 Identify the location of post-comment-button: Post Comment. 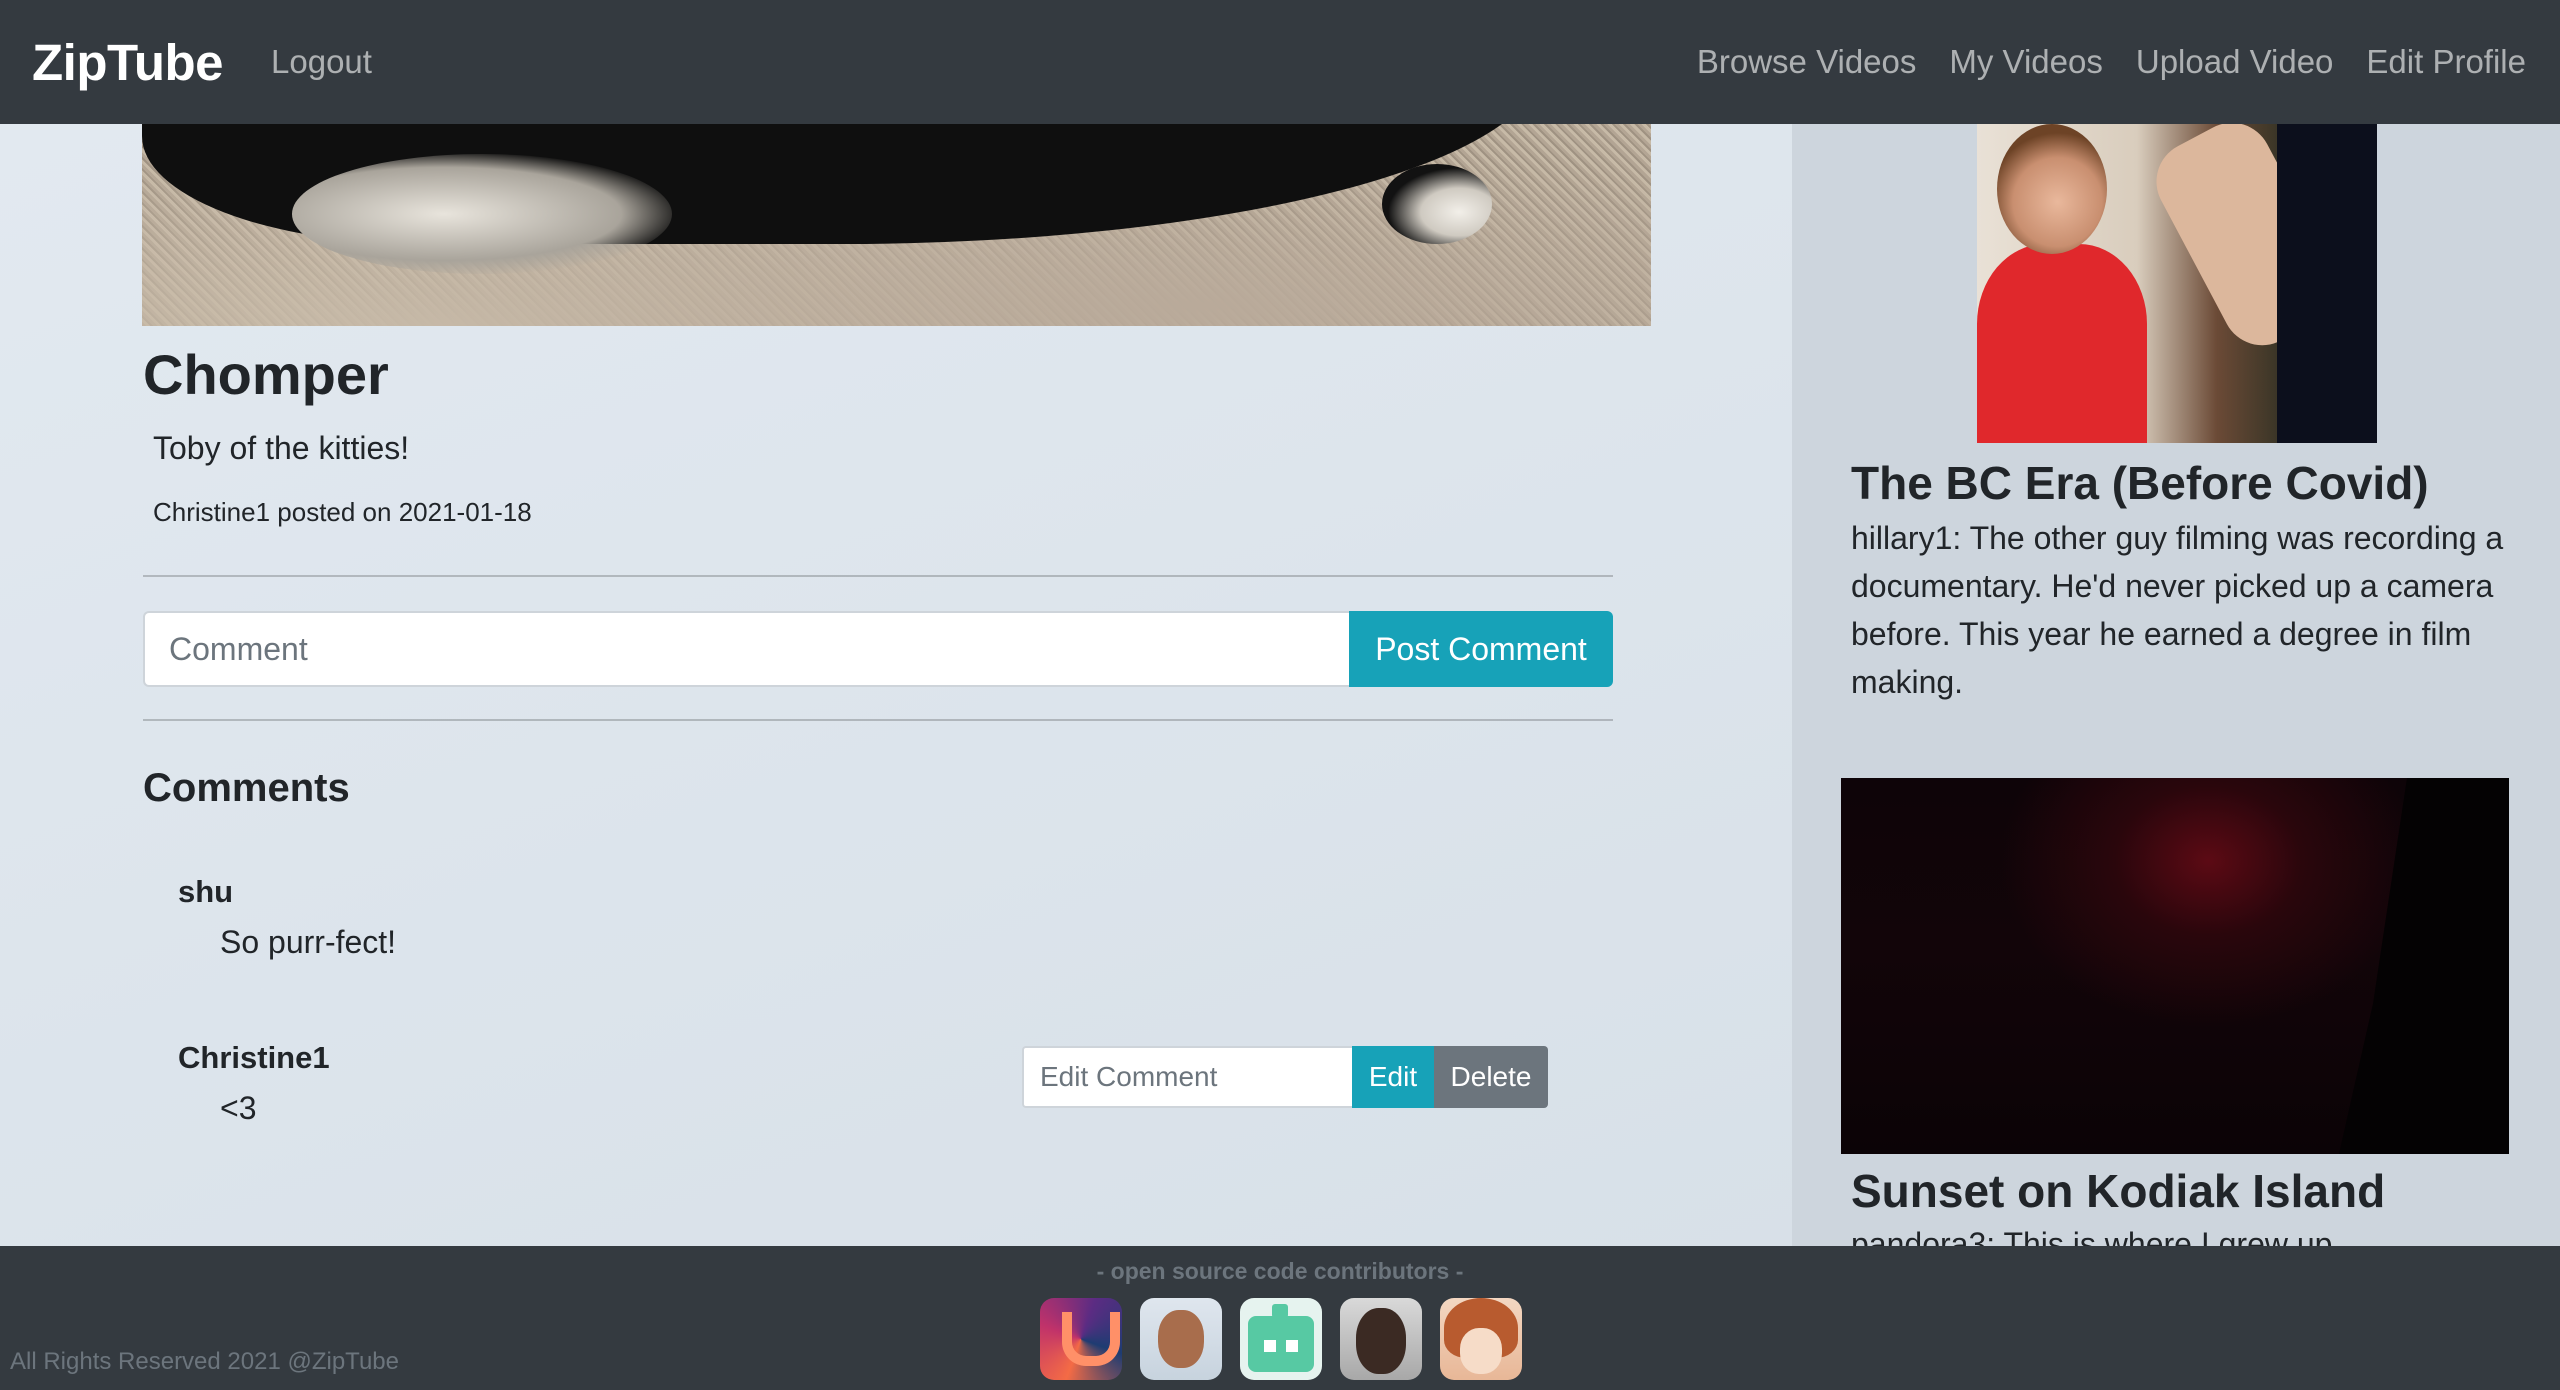
(1481, 649).